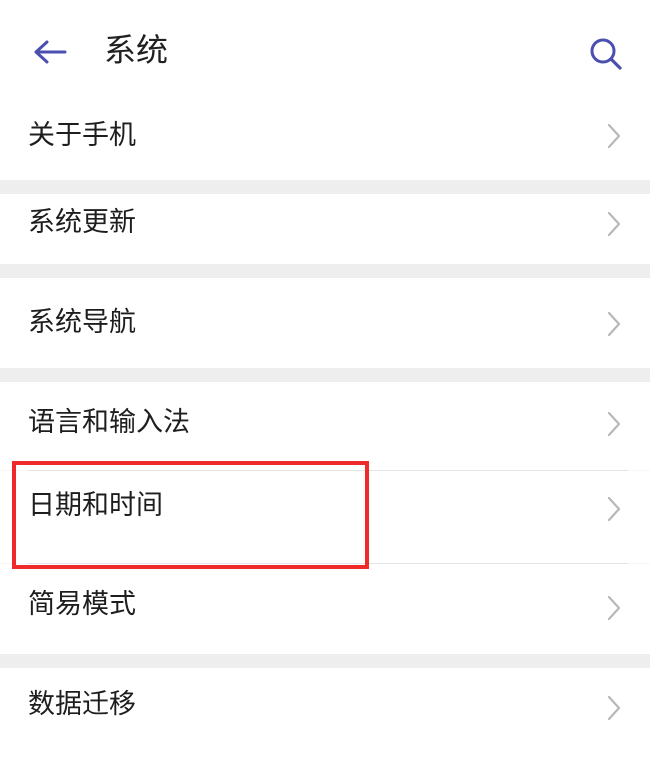 This screenshot has width=650, height=761. I want to click on menu-item-label: 日期和时间, so click(95, 505).